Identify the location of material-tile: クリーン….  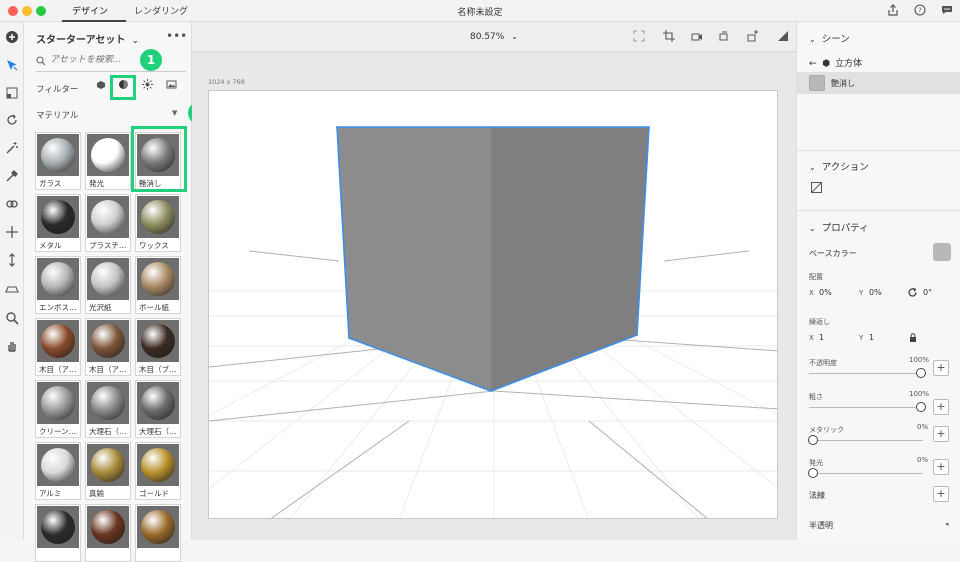
(58, 409).